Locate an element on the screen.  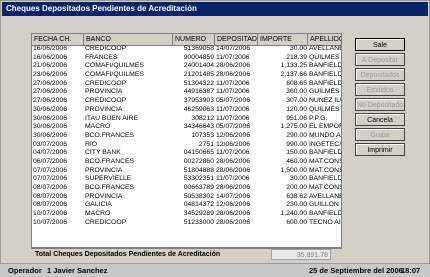
cell-importe: 1,240.00 is located at coordinates (293, 214).